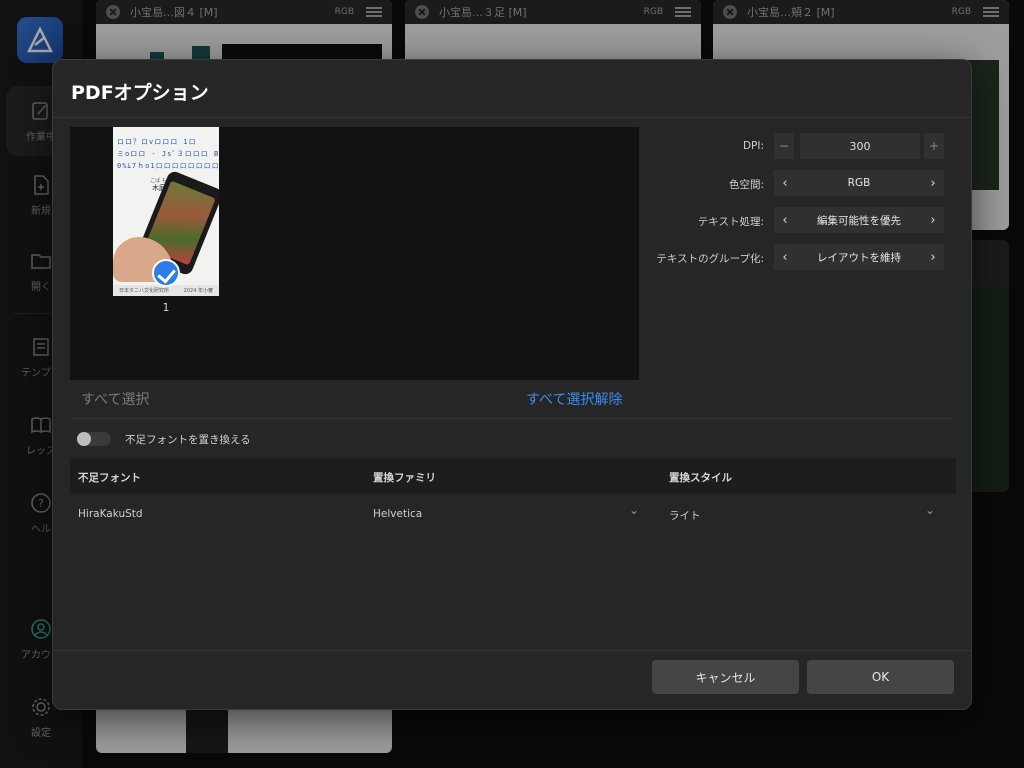  Describe the element at coordinates (168, 166) in the screenshot. I see `thumbnail-text-line: 0%ﾑ7ｈo1ロロロロロロロロロロ` at that location.